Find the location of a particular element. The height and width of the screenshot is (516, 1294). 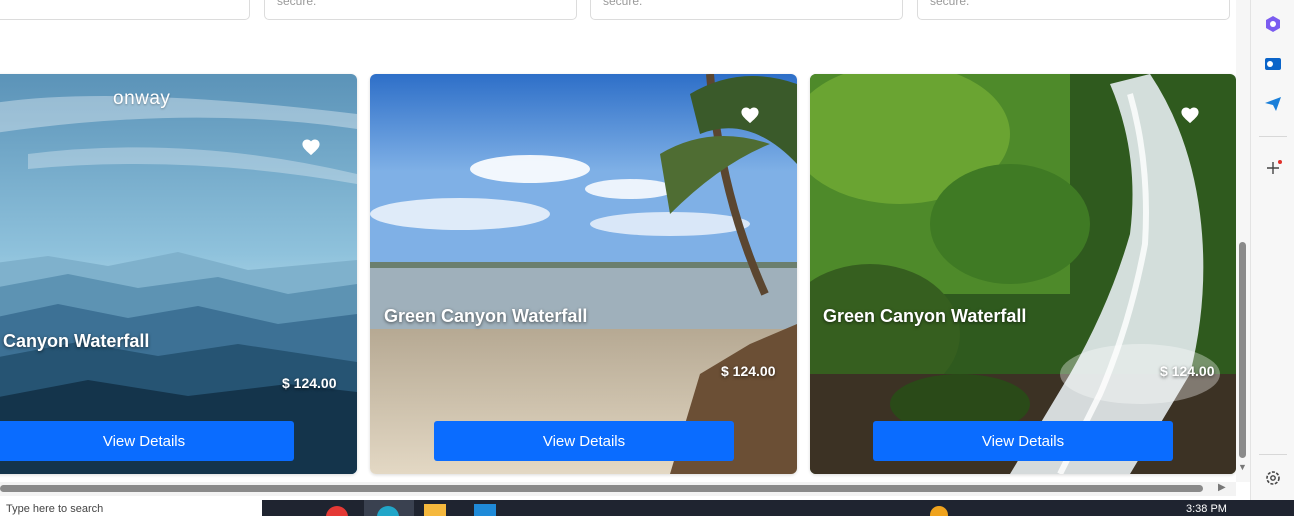

vertical-scrollbar-thumb is located at coordinates (1242, 350).